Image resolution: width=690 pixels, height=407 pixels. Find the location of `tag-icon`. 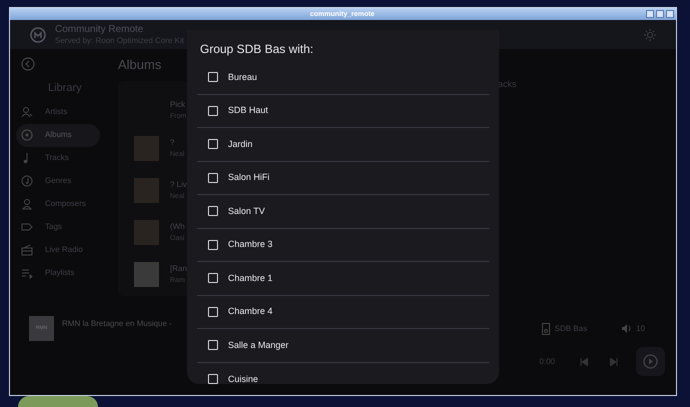

tag-icon is located at coordinates (27, 227).